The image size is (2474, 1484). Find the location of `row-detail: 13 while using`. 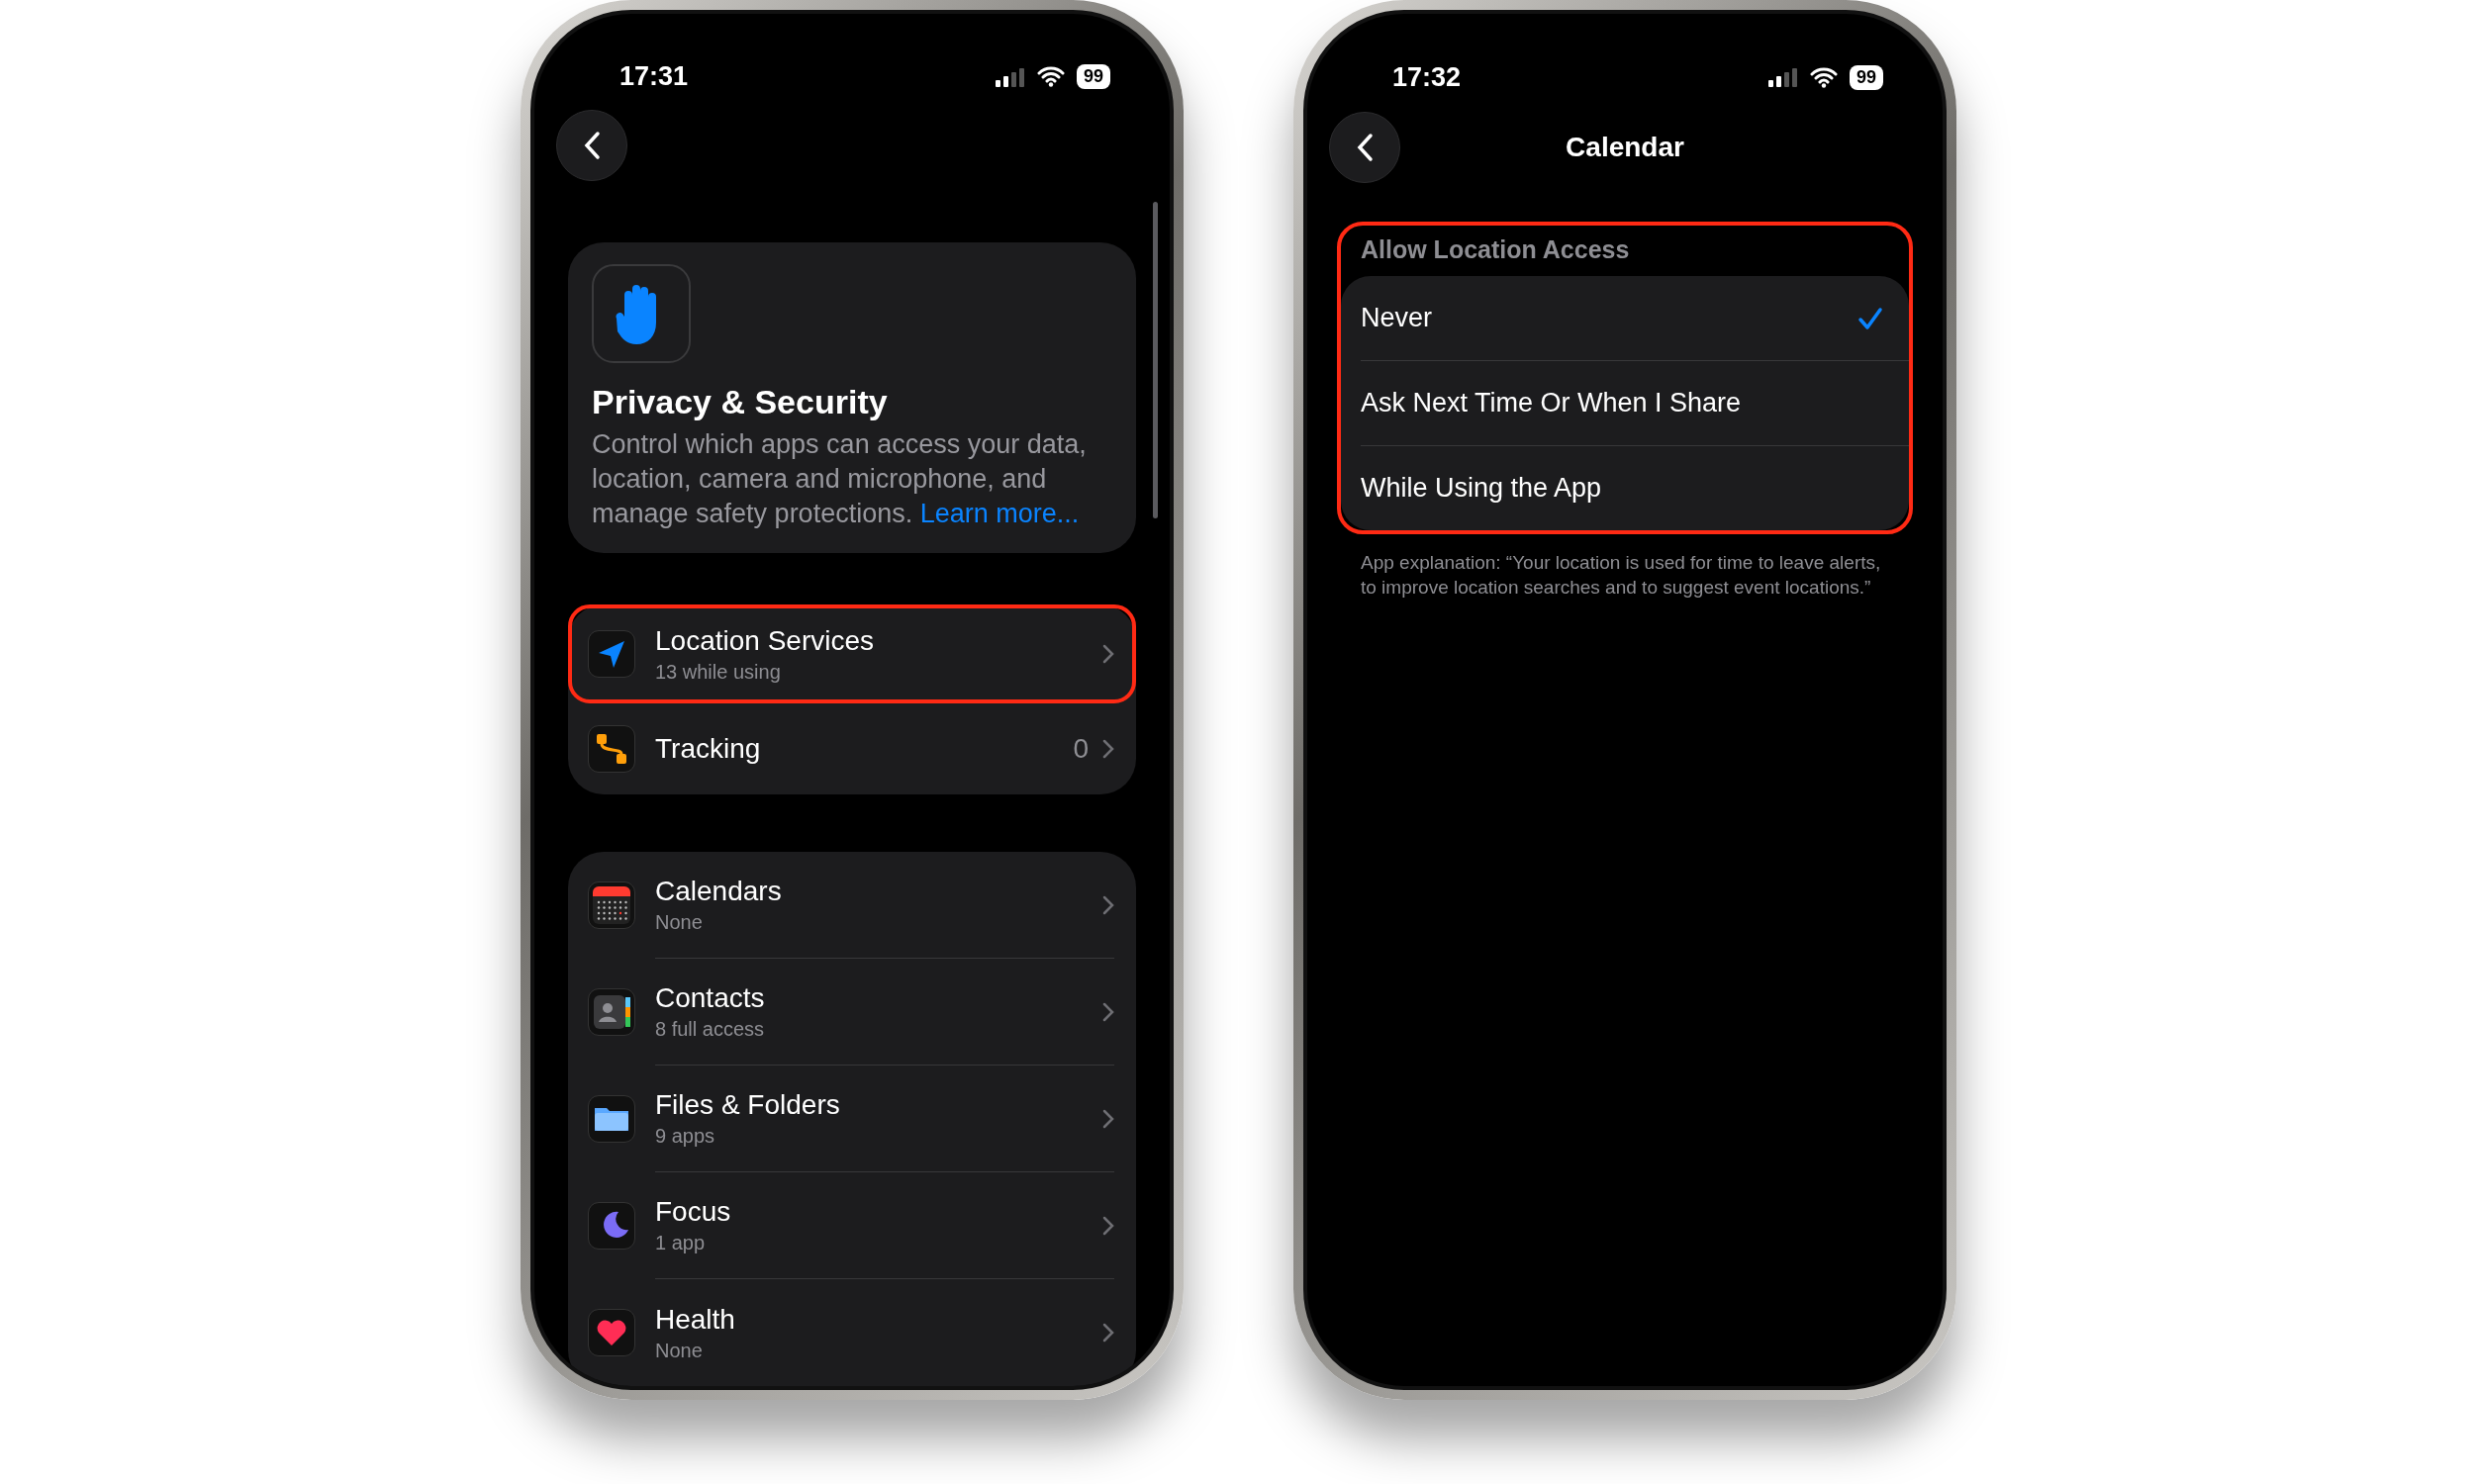

row-detail: 13 while using is located at coordinates (718, 672).